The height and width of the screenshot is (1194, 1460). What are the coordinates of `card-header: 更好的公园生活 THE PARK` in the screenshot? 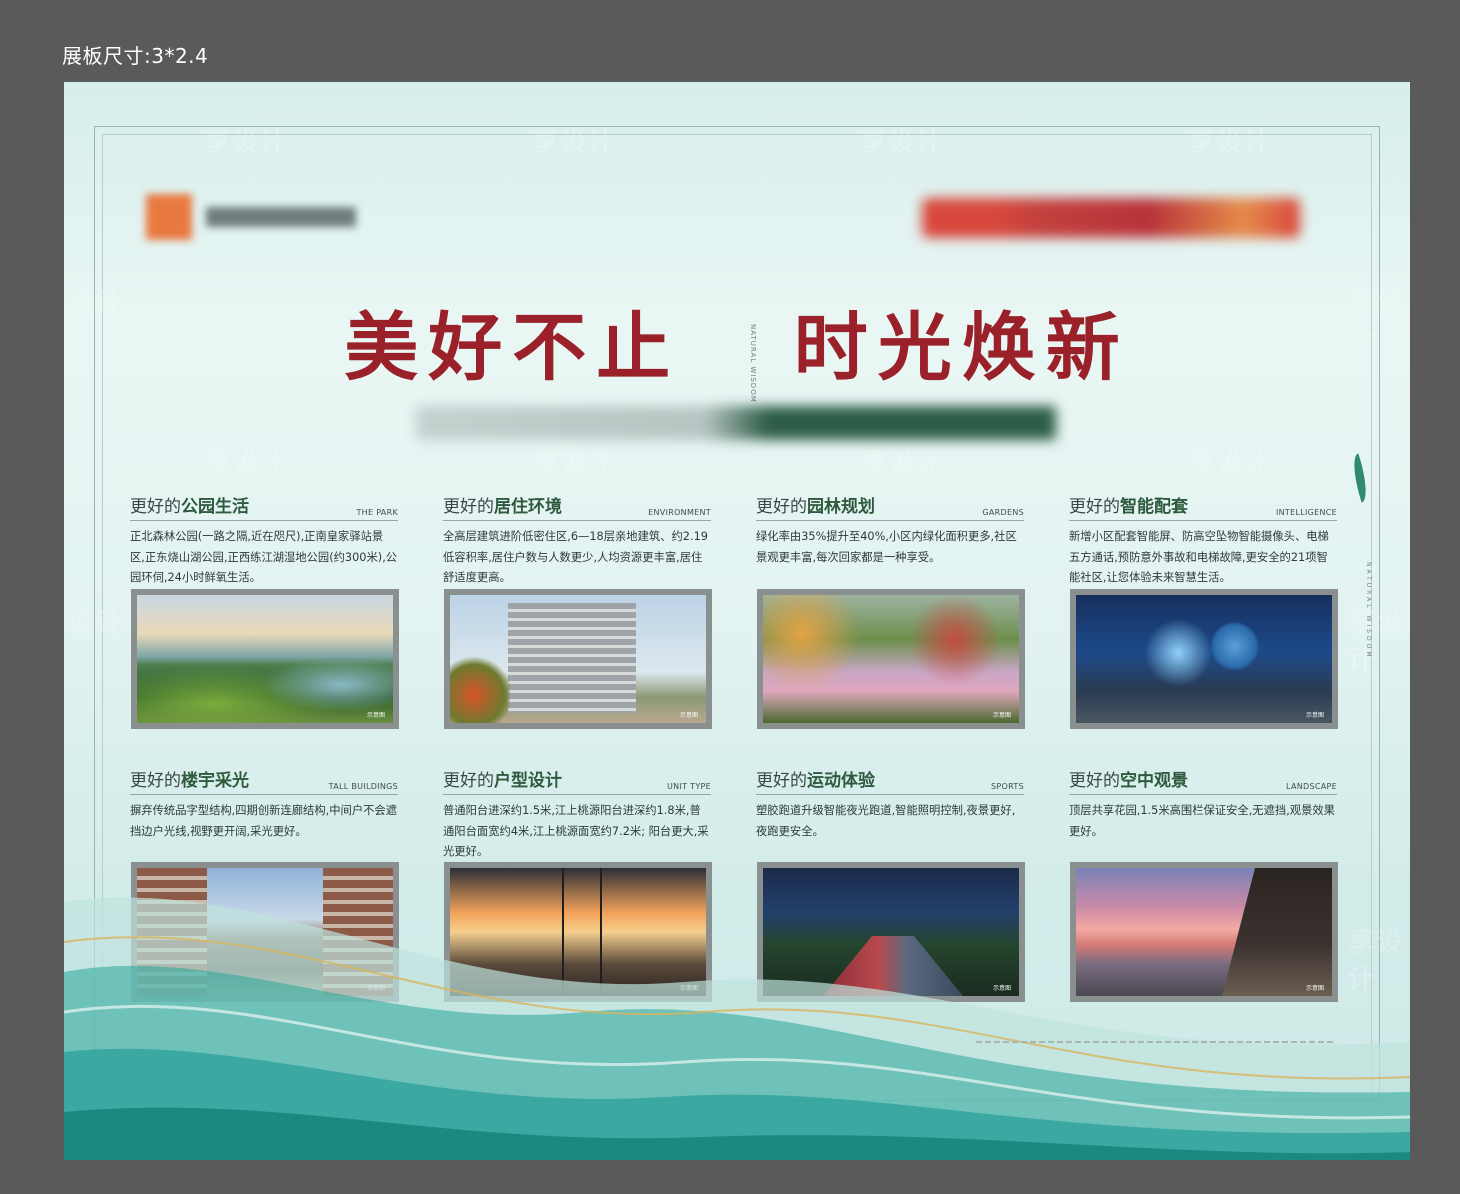 It's located at (264, 506).